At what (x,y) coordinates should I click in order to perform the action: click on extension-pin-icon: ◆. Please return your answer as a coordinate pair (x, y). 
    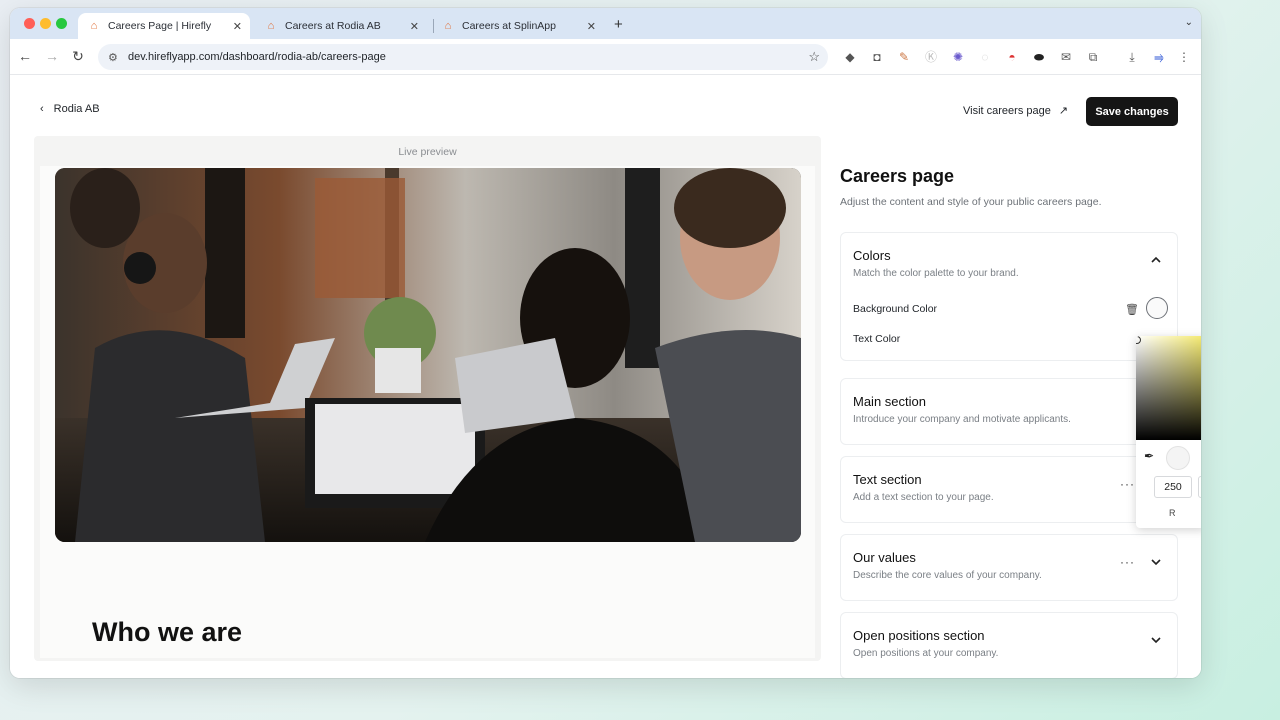
    Looking at the image, I should click on (850, 57).